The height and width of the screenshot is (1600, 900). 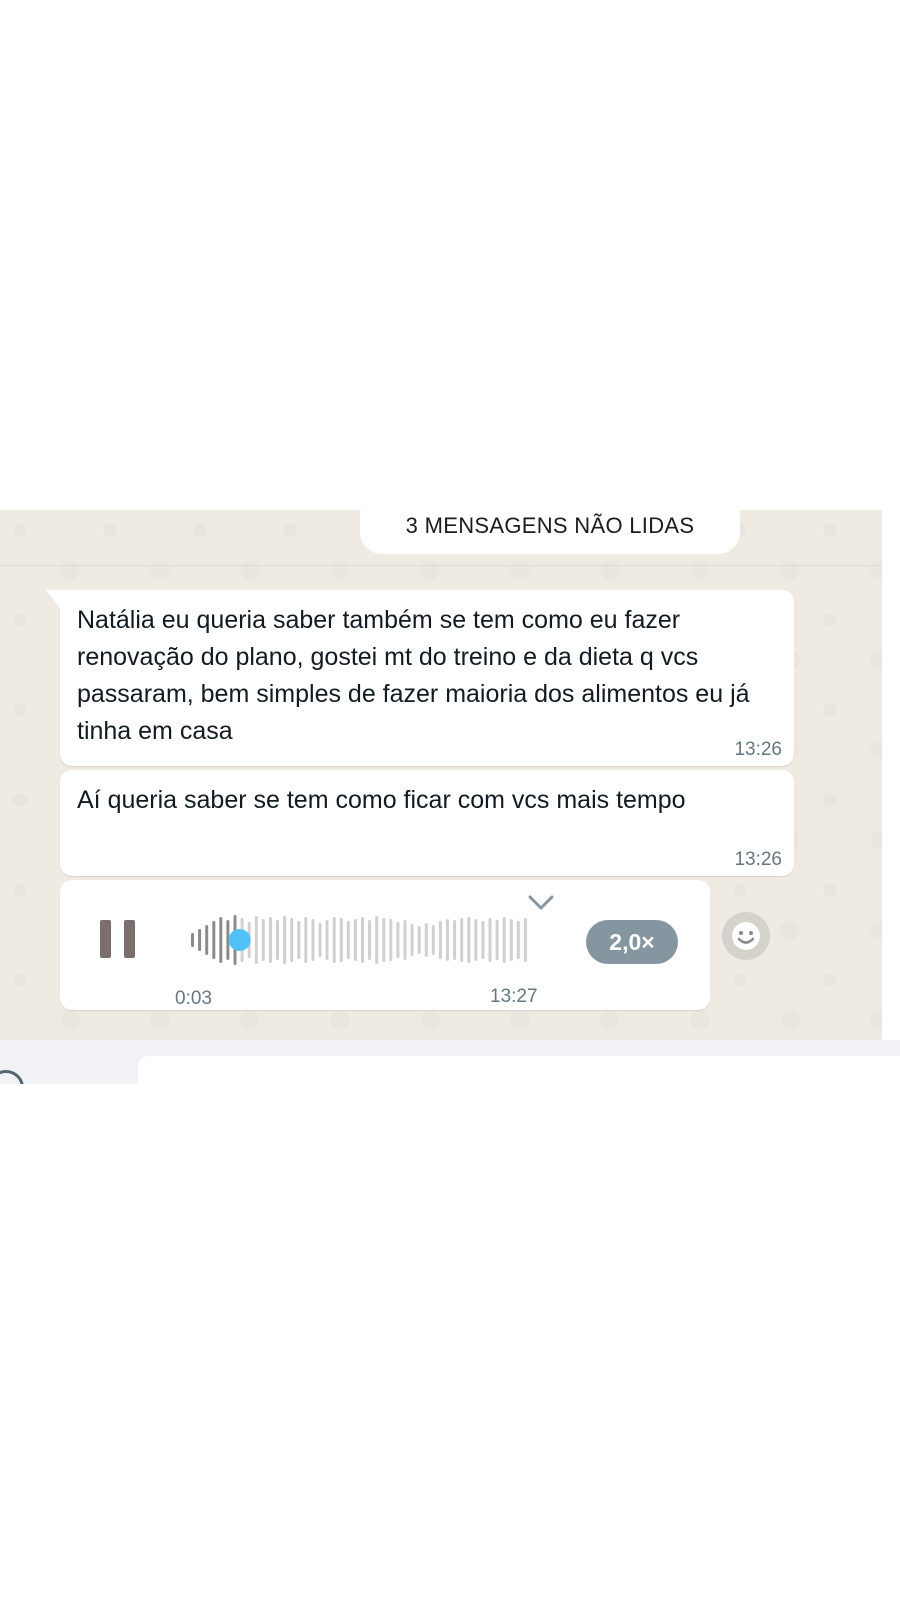 I want to click on reaction-button, so click(x=746, y=936).